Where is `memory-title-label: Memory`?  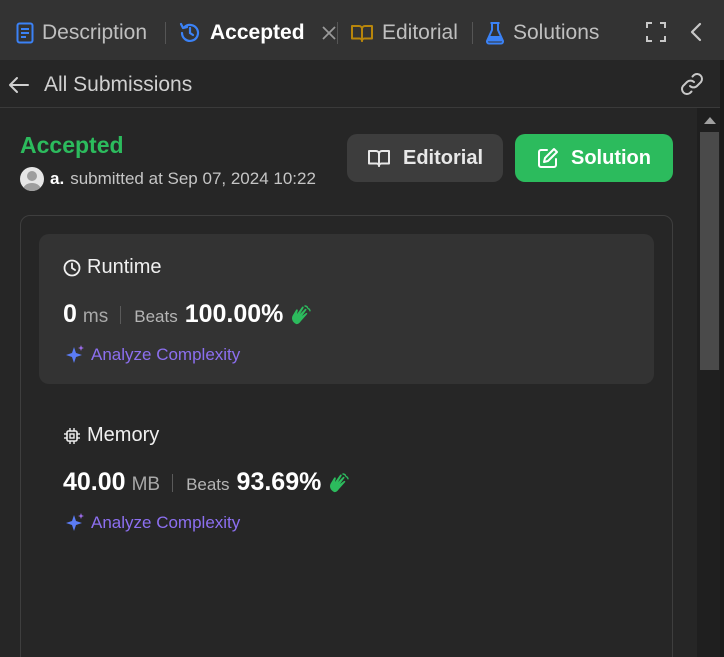
memory-title-label: Memory is located at coordinates (123, 435).